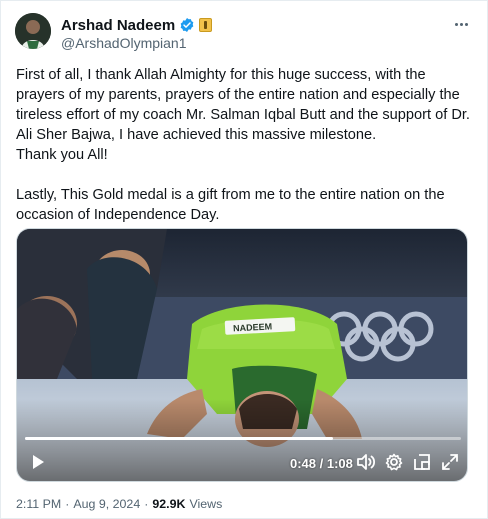  I want to click on volume-icon, so click(366, 462).